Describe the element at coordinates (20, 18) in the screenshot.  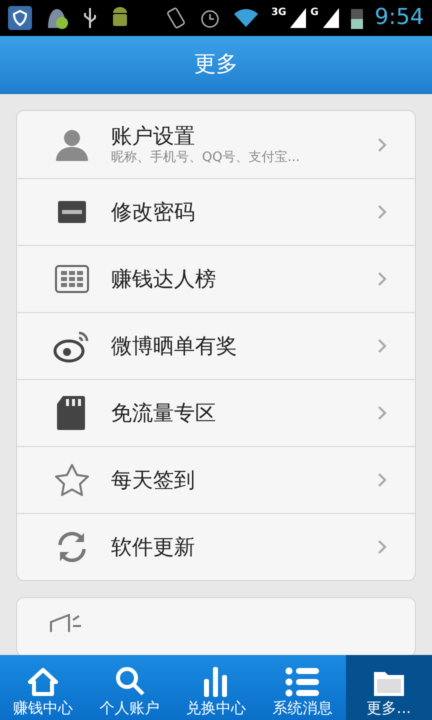
I see `shield-icon` at that location.